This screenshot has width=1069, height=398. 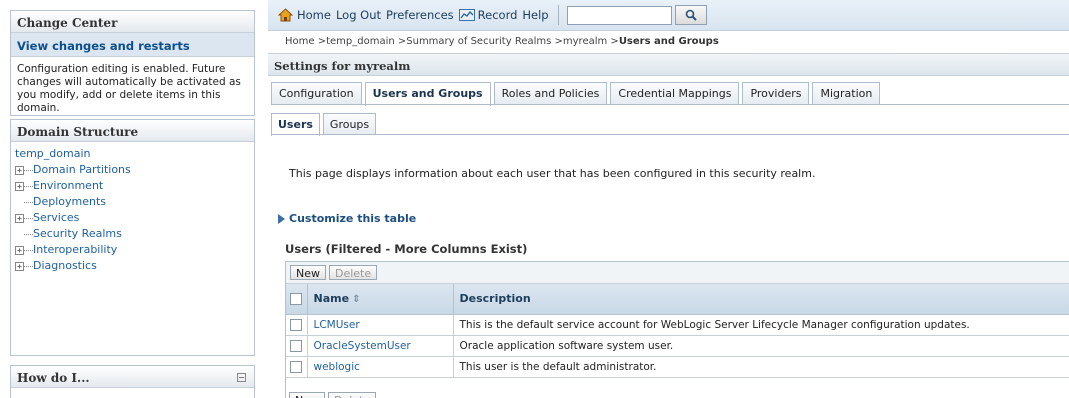 What do you see at coordinates (314, 15) in the screenshot?
I see `home-link: Home` at bounding box center [314, 15].